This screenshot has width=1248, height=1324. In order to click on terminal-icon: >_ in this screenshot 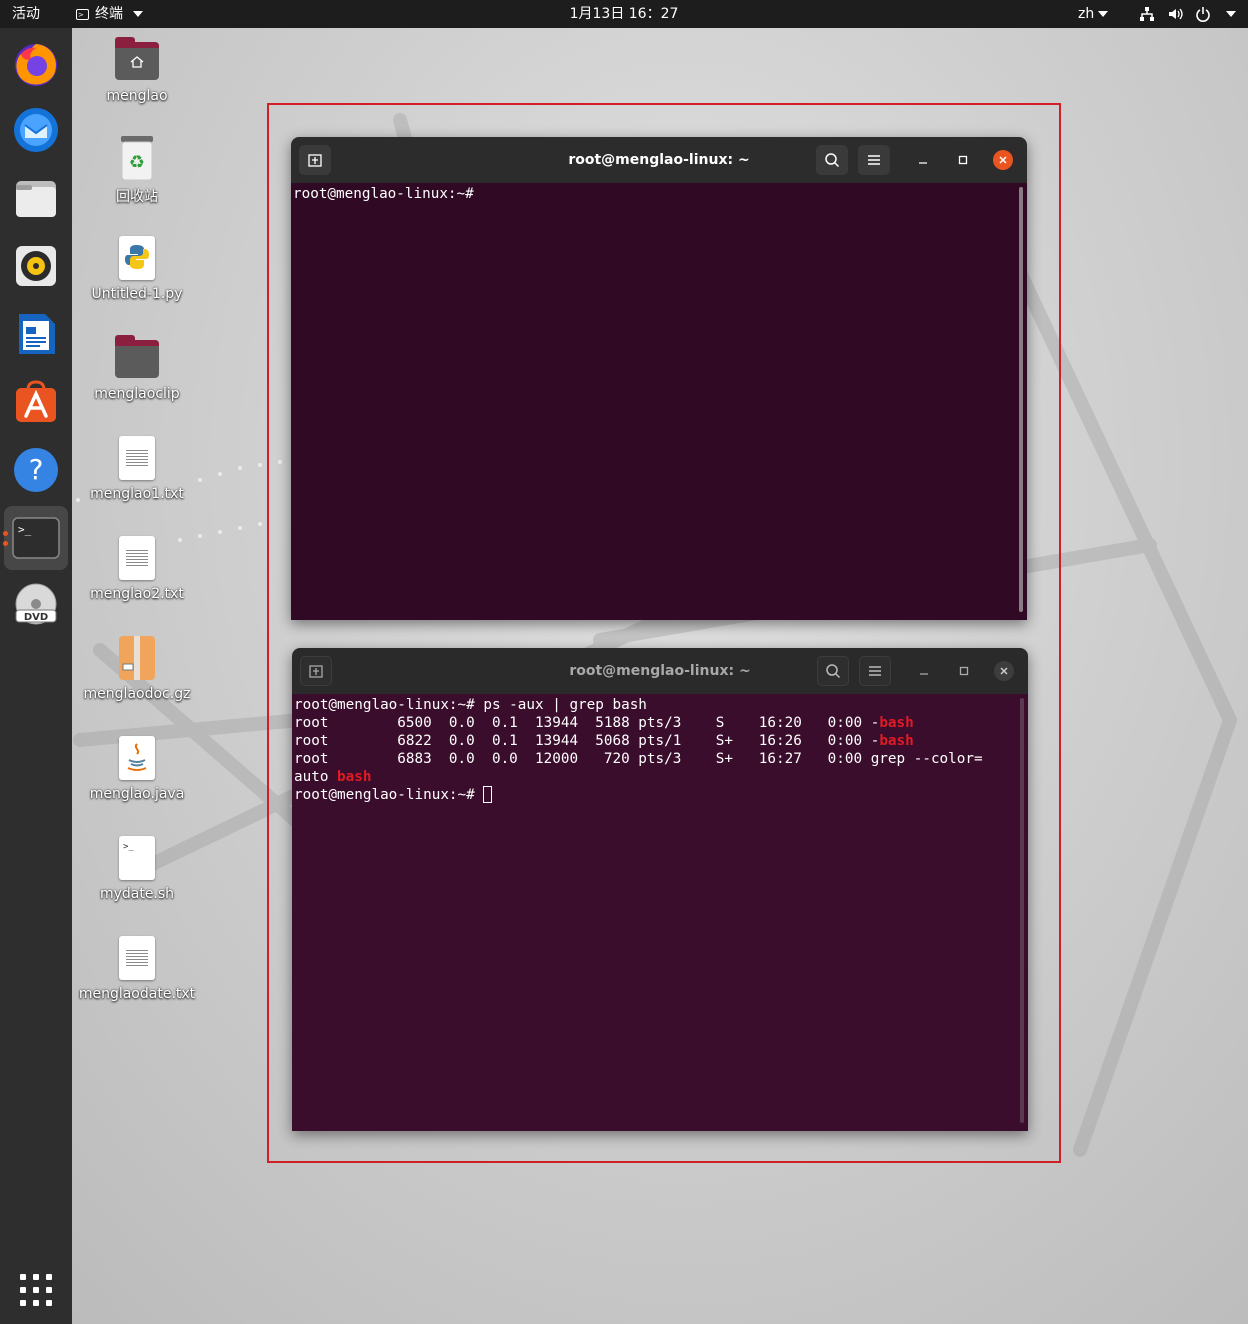, I will do `click(36, 538)`.